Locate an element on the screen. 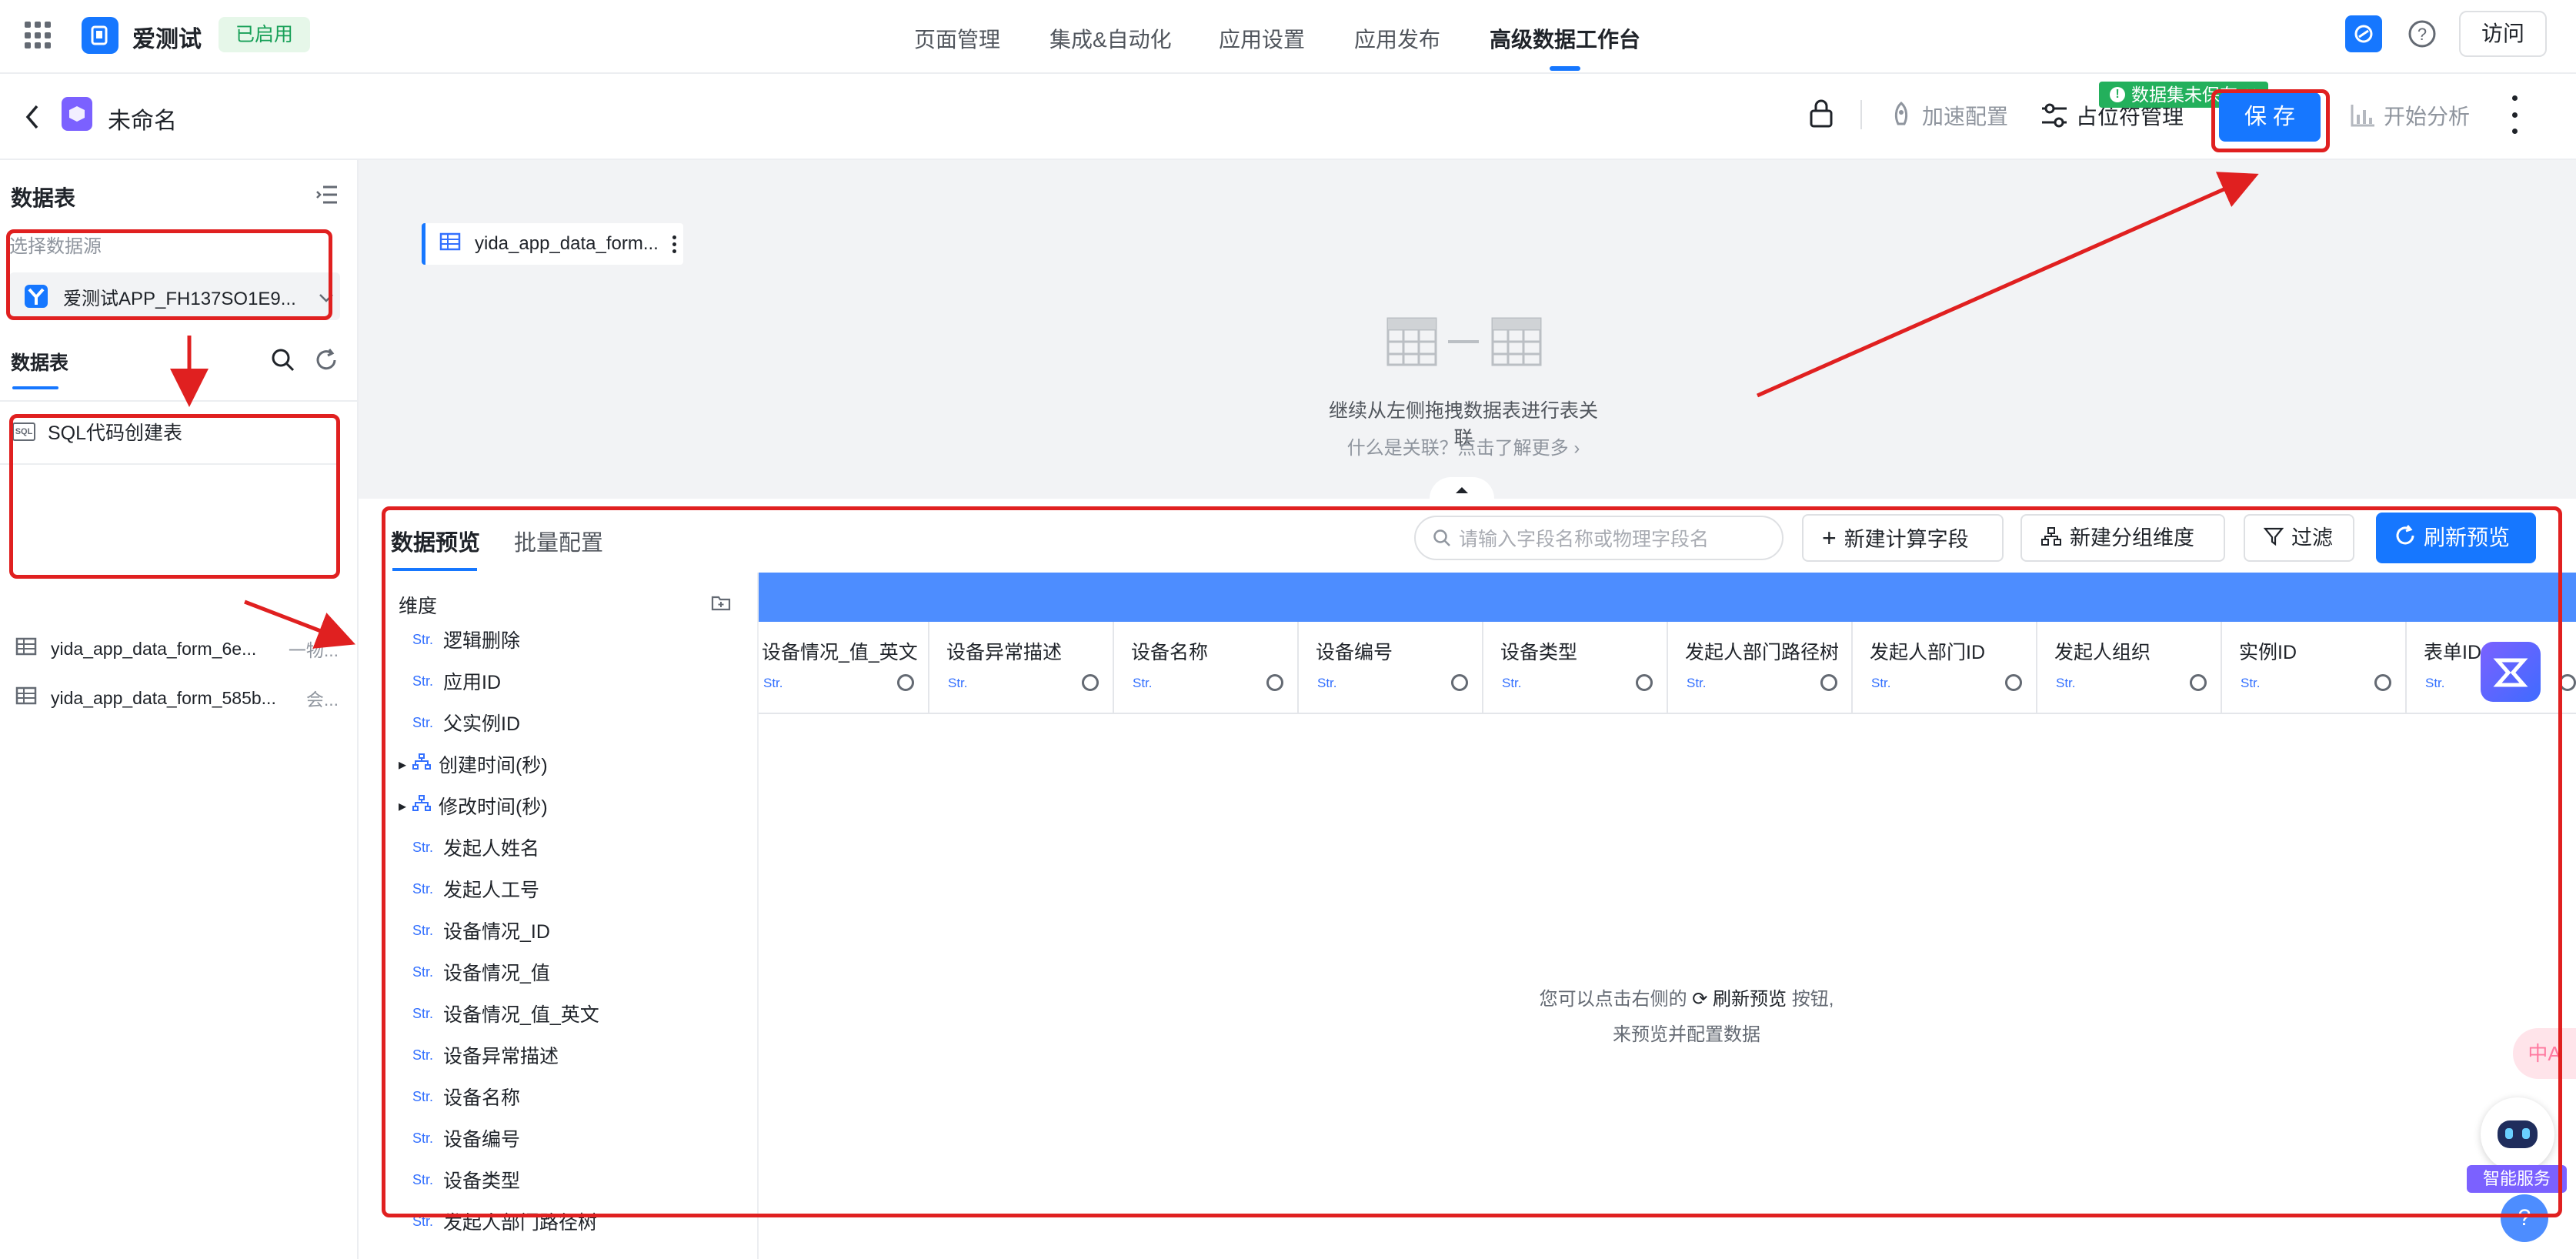  service-bot-icon is located at coordinates (2517, 1134).